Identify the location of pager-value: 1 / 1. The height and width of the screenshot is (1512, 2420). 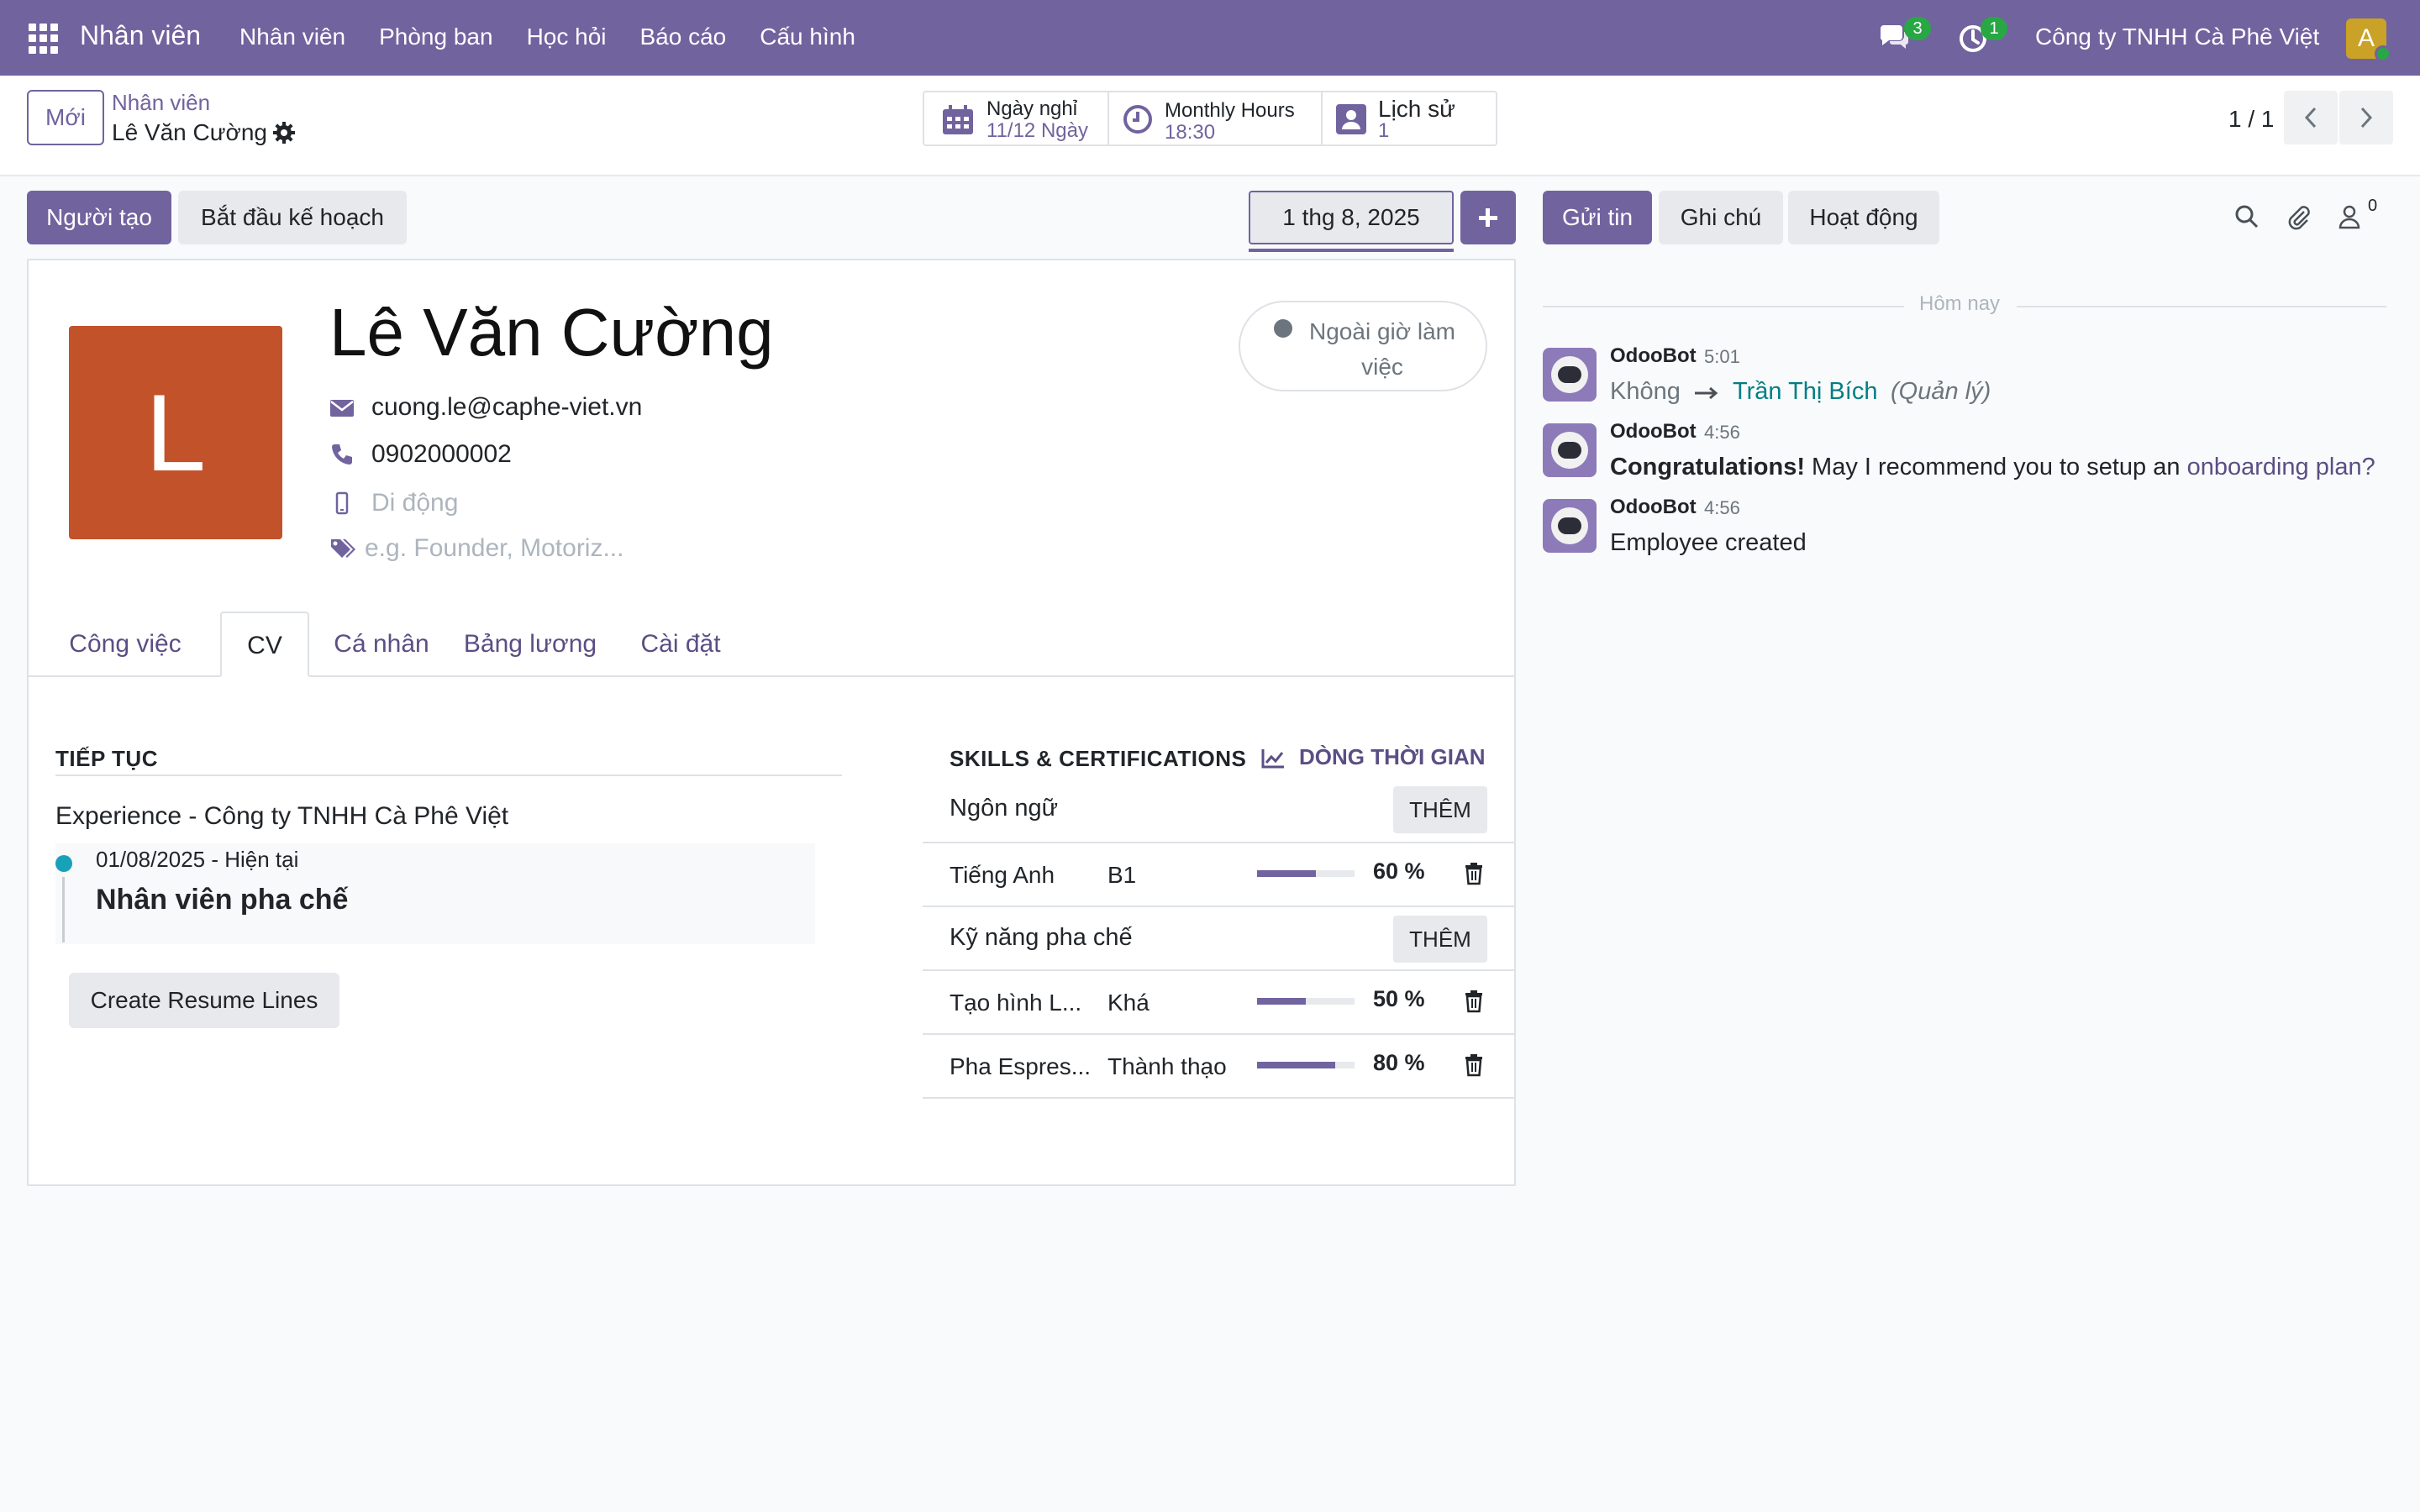
(2251, 119).